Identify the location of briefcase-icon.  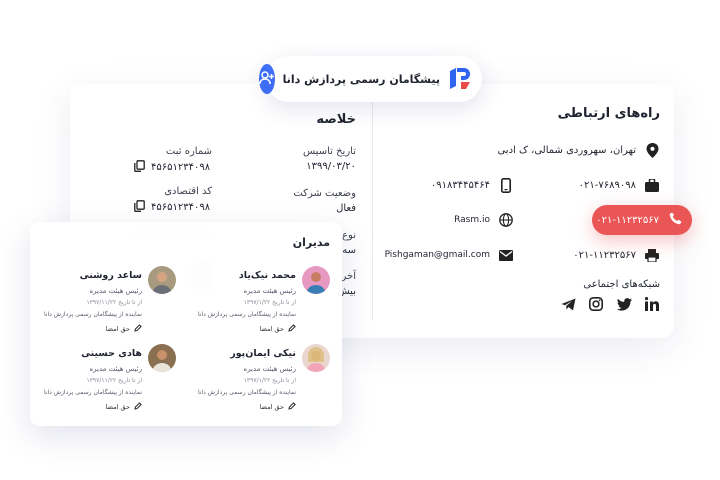
(652, 185).